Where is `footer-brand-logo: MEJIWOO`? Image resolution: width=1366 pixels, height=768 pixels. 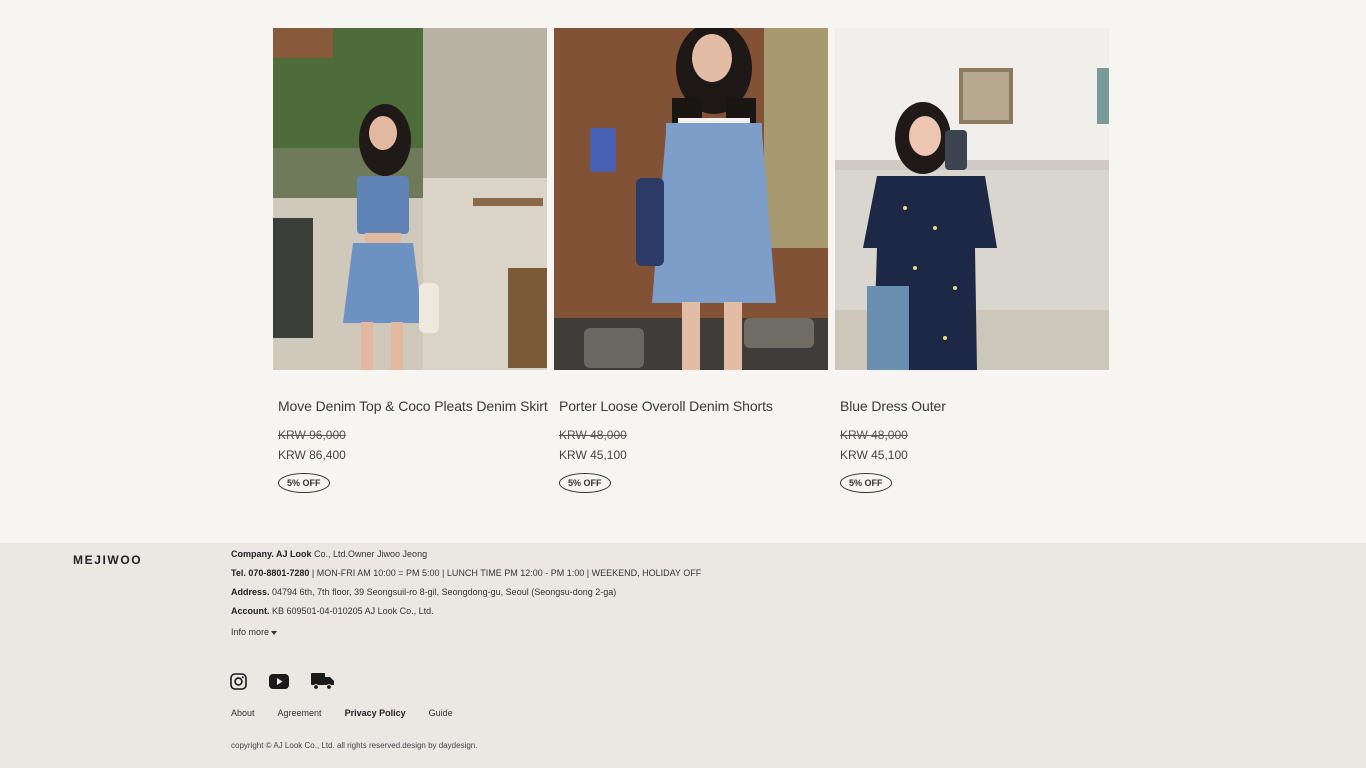 footer-brand-logo: MEJIWOO is located at coordinates (107, 560).